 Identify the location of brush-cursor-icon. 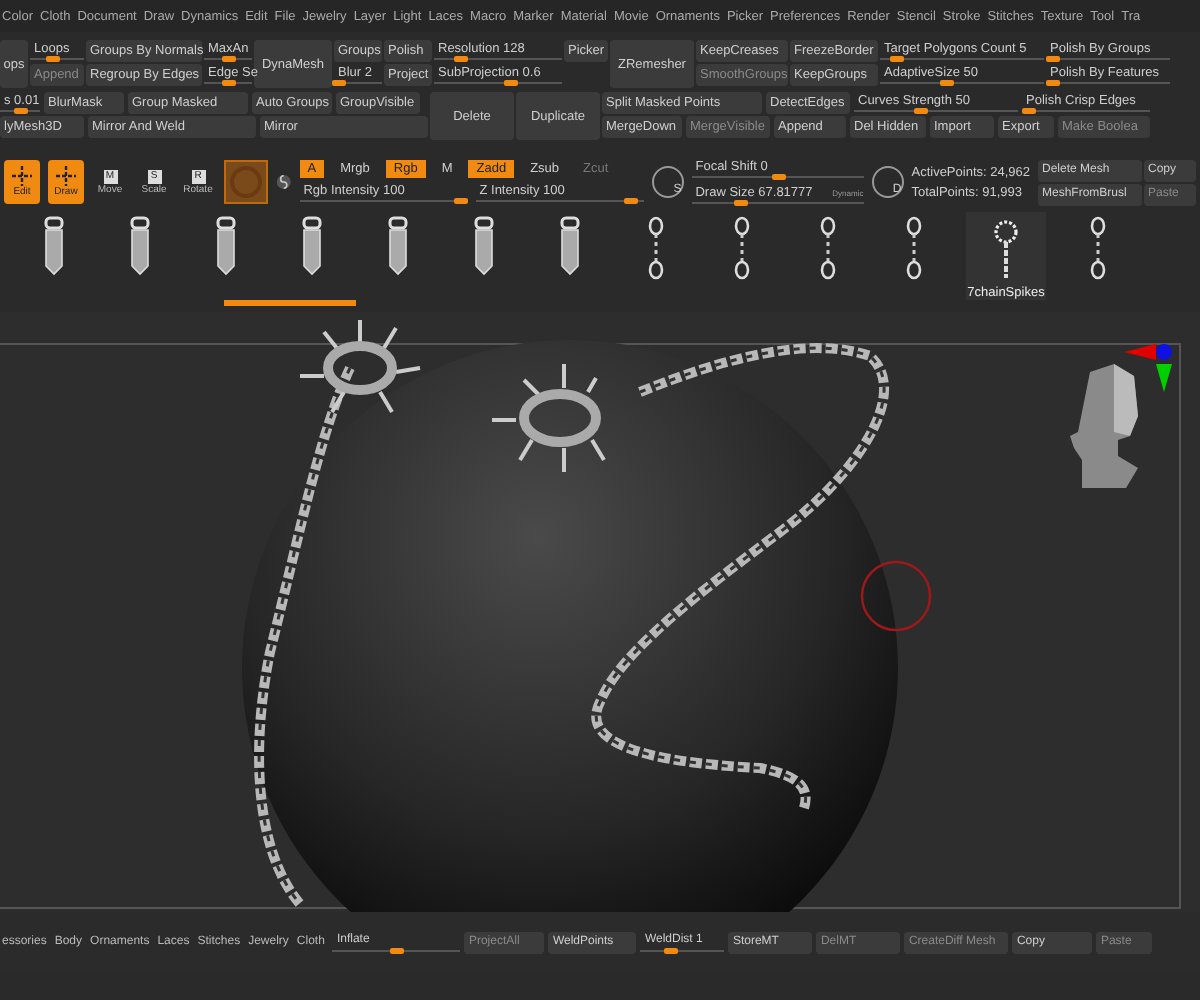
(896, 596).